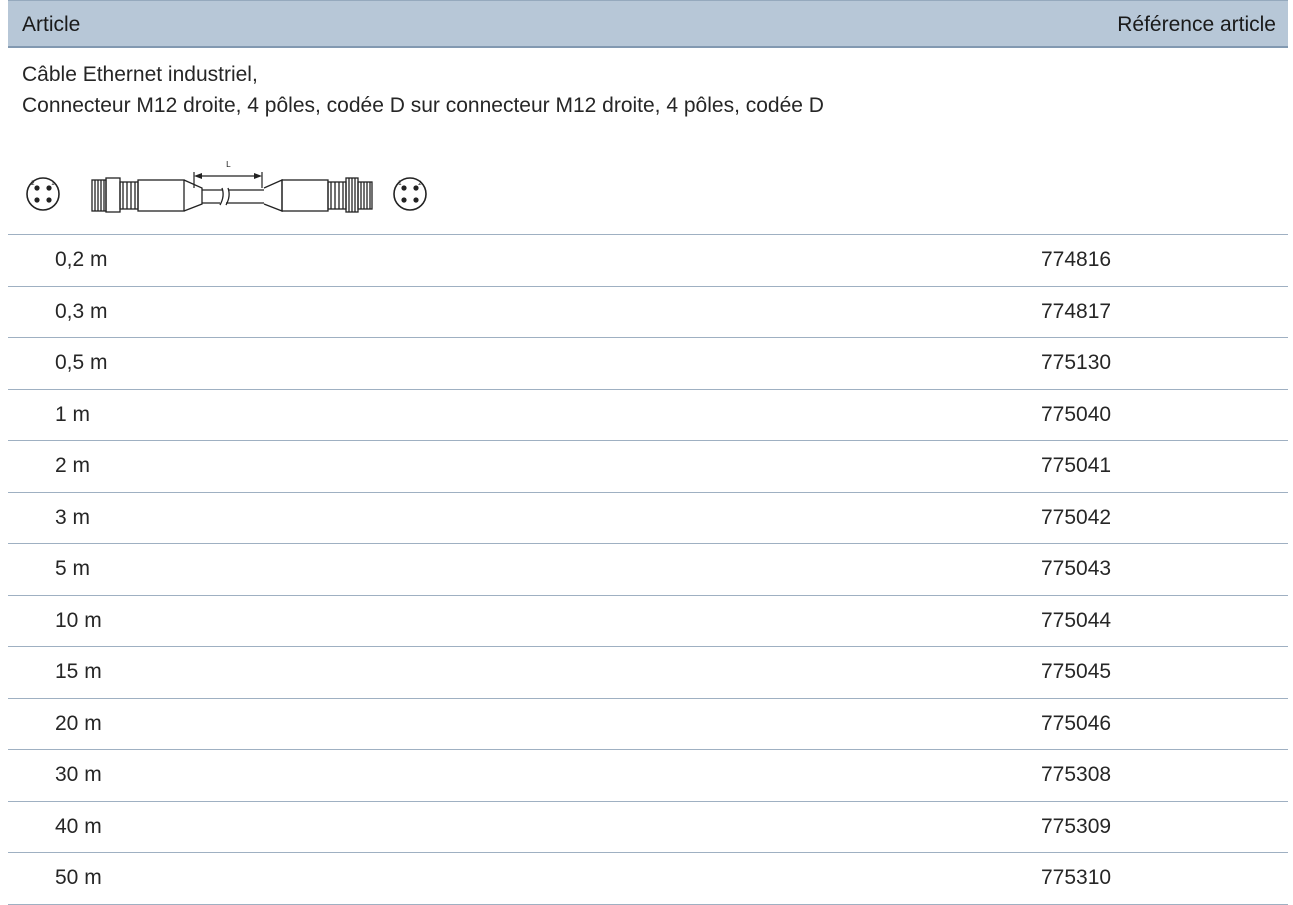  Describe the element at coordinates (1076, 877) in the screenshot. I see `row-reference: 775310` at that location.